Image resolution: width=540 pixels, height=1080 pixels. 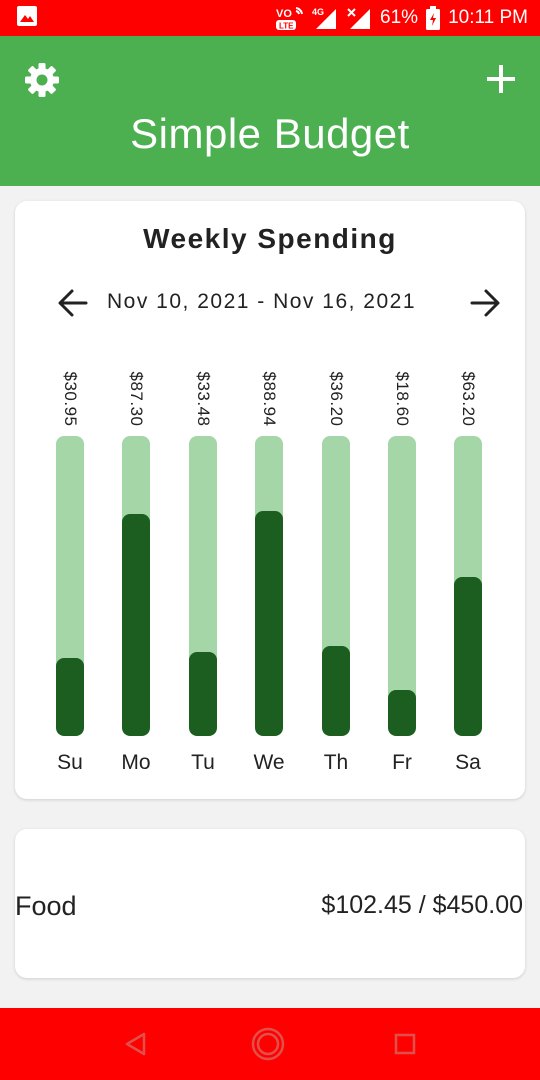 What do you see at coordinates (359, 18) in the screenshot?
I see `signal-no-service-icon` at bounding box center [359, 18].